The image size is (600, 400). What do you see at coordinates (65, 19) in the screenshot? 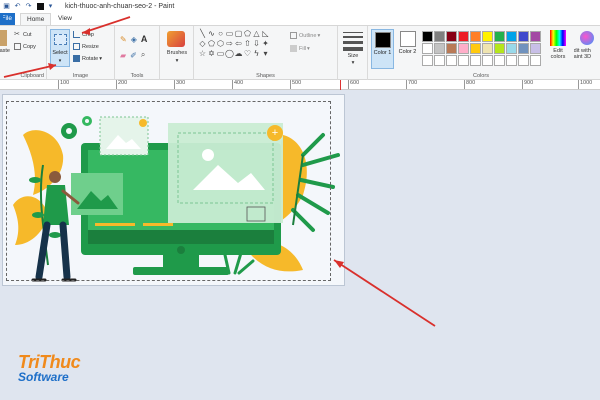
I see `tab-view: View` at bounding box center [65, 19].